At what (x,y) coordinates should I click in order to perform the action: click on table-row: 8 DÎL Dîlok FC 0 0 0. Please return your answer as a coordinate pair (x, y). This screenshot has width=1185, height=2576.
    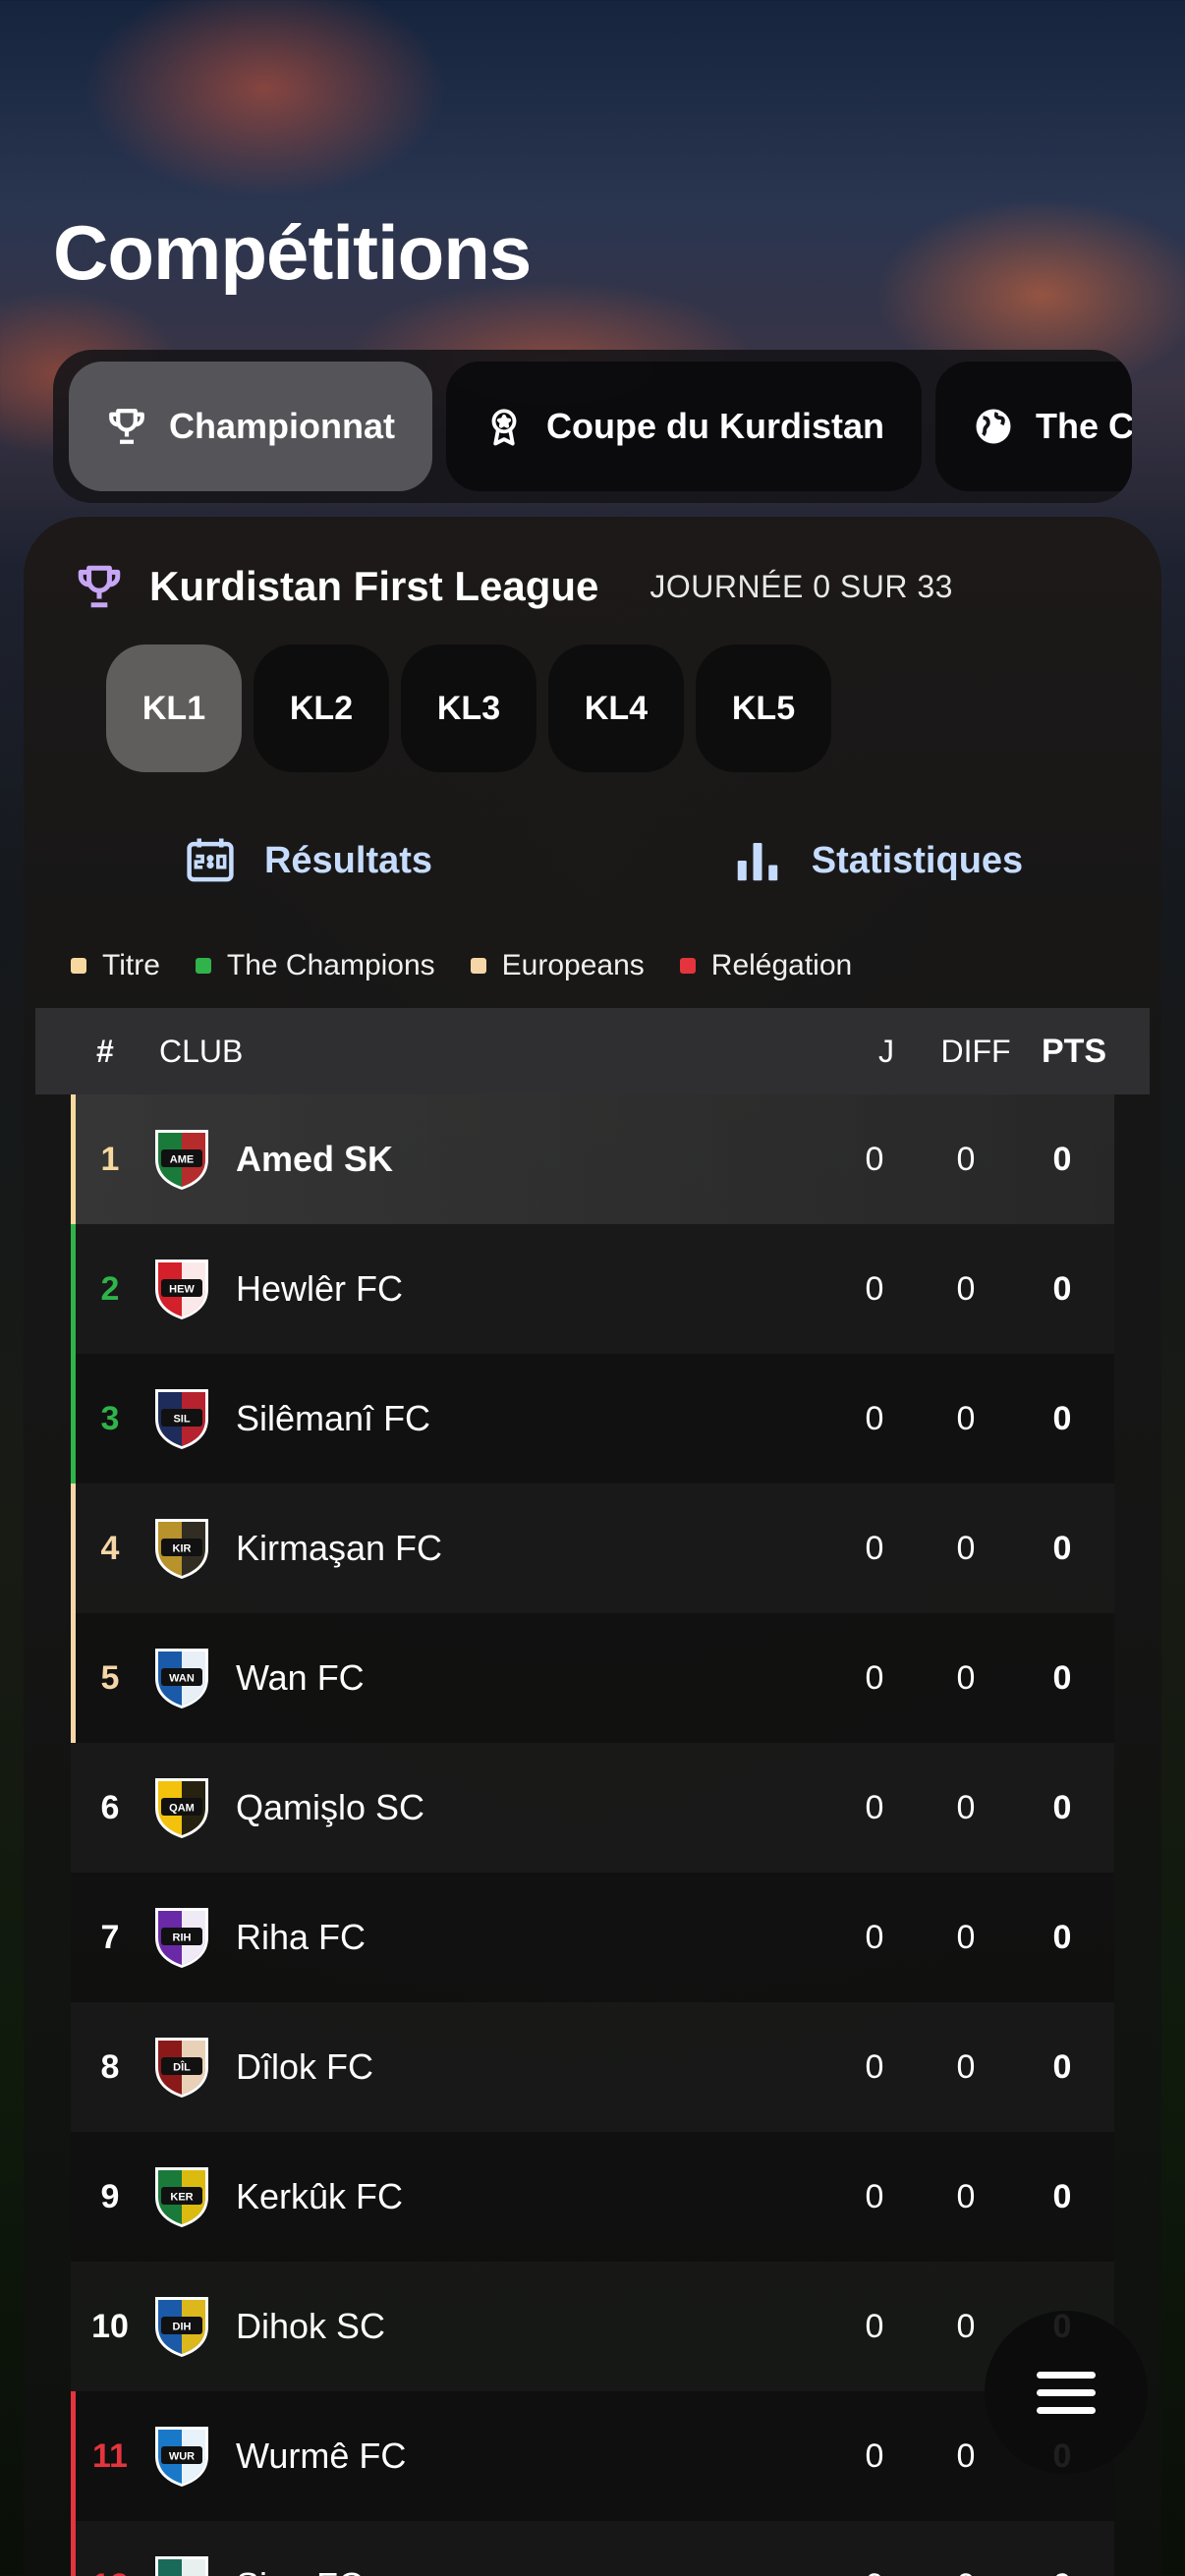
    Looking at the image, I should click on (592, 2067).